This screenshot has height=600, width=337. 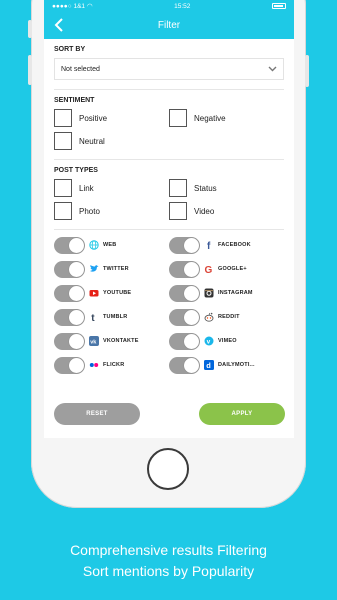 I want to click on checkbox-label: Photo, so click(x=89, y=211).